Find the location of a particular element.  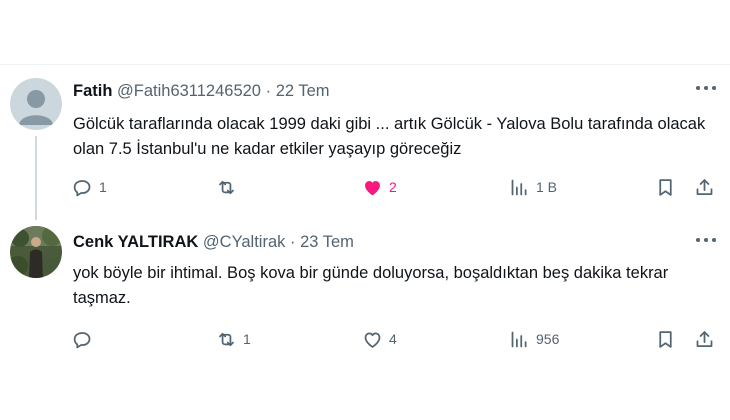

repost-count: 1 is located at coordinates (247, 339).